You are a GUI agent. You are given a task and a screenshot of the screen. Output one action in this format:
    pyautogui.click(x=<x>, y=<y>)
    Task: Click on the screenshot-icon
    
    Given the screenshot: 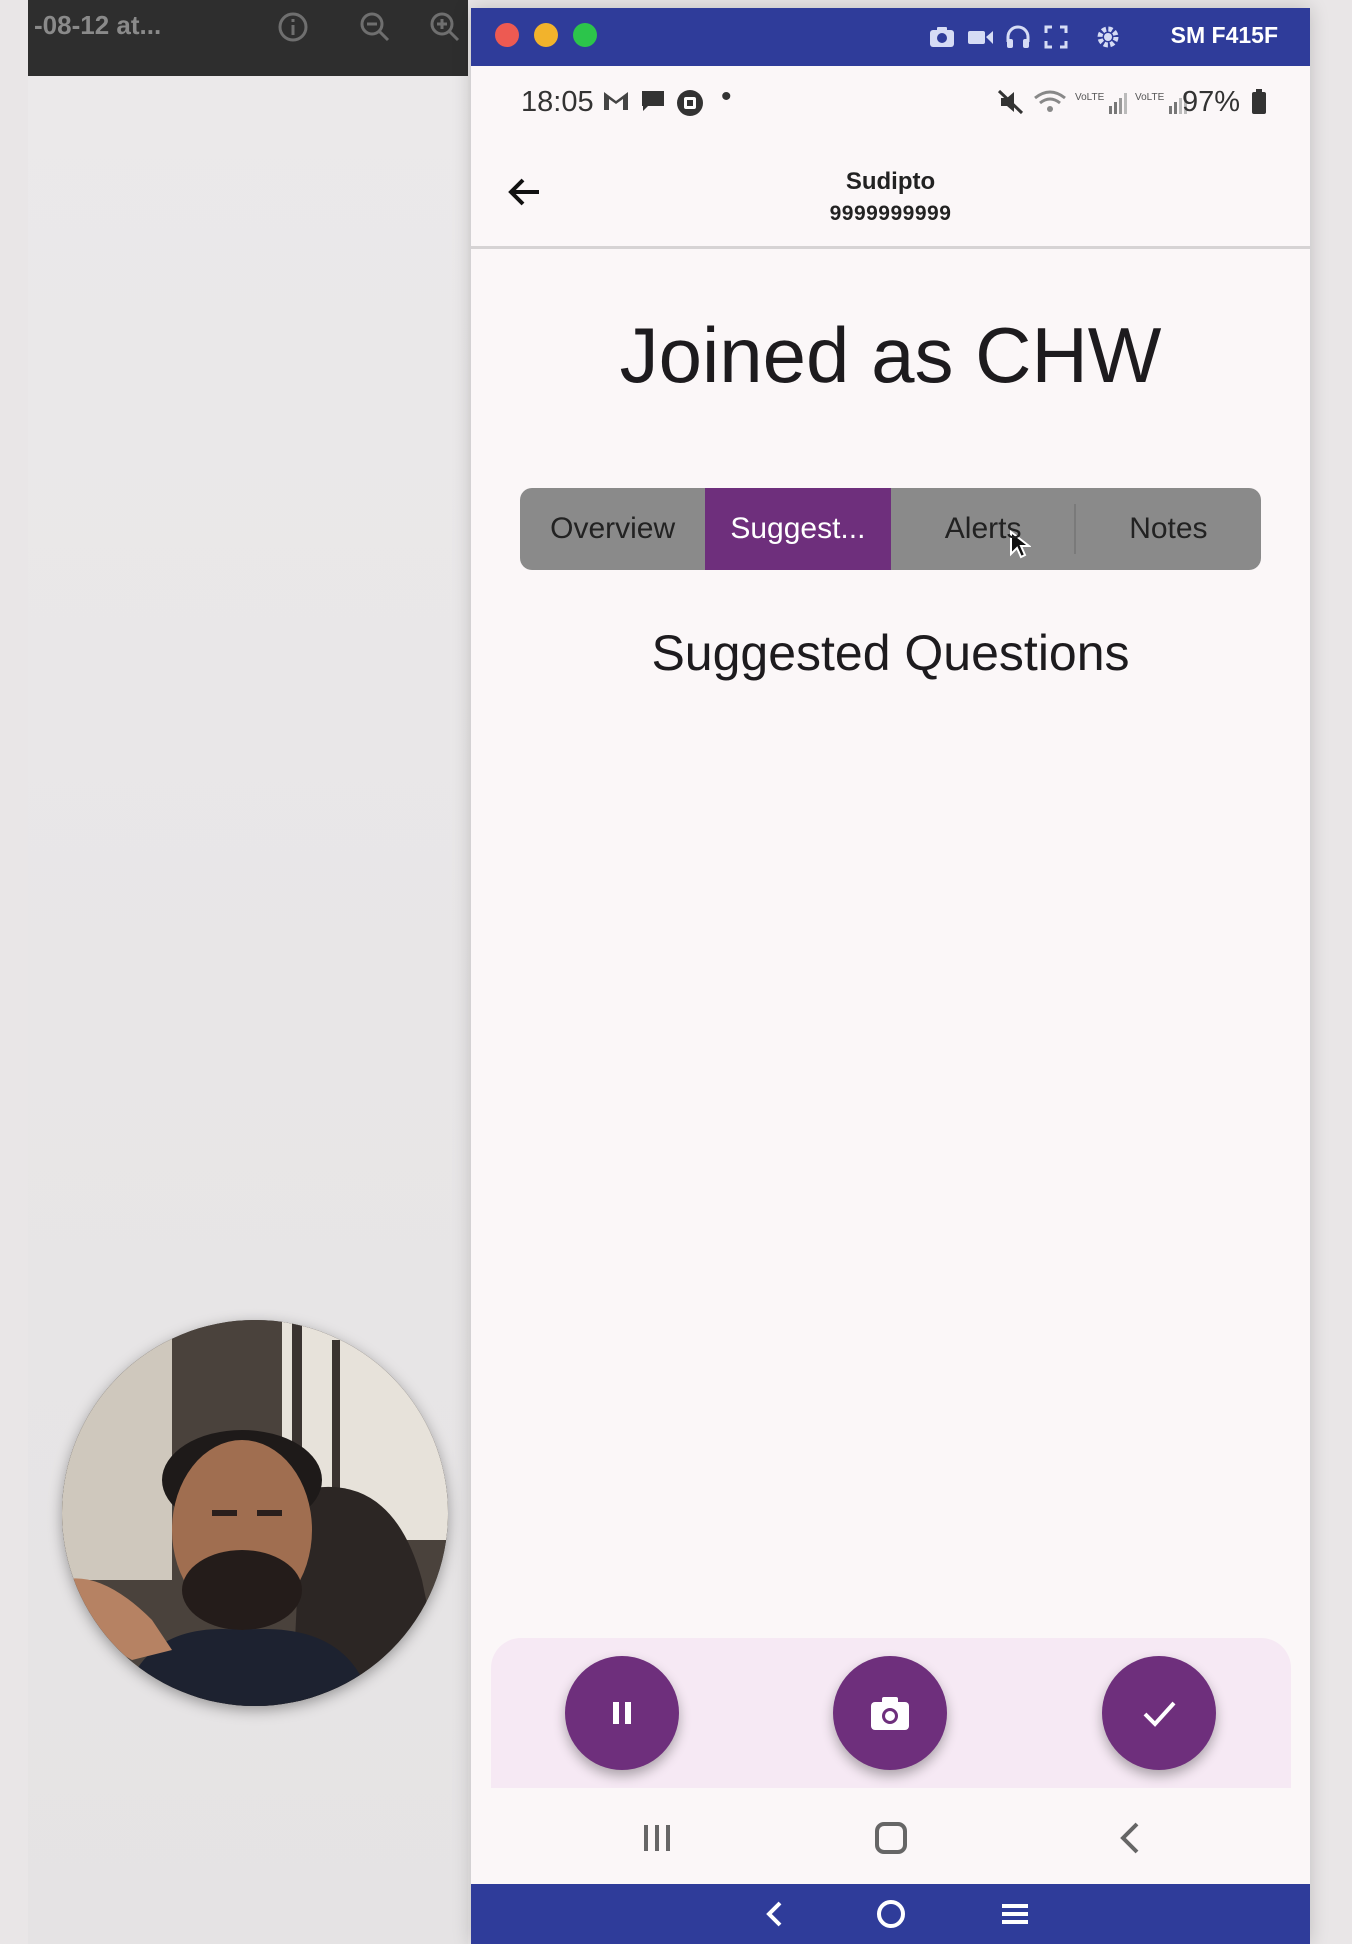 What is the action you would take?
    pyautogui.click(x=942, y=37)
    